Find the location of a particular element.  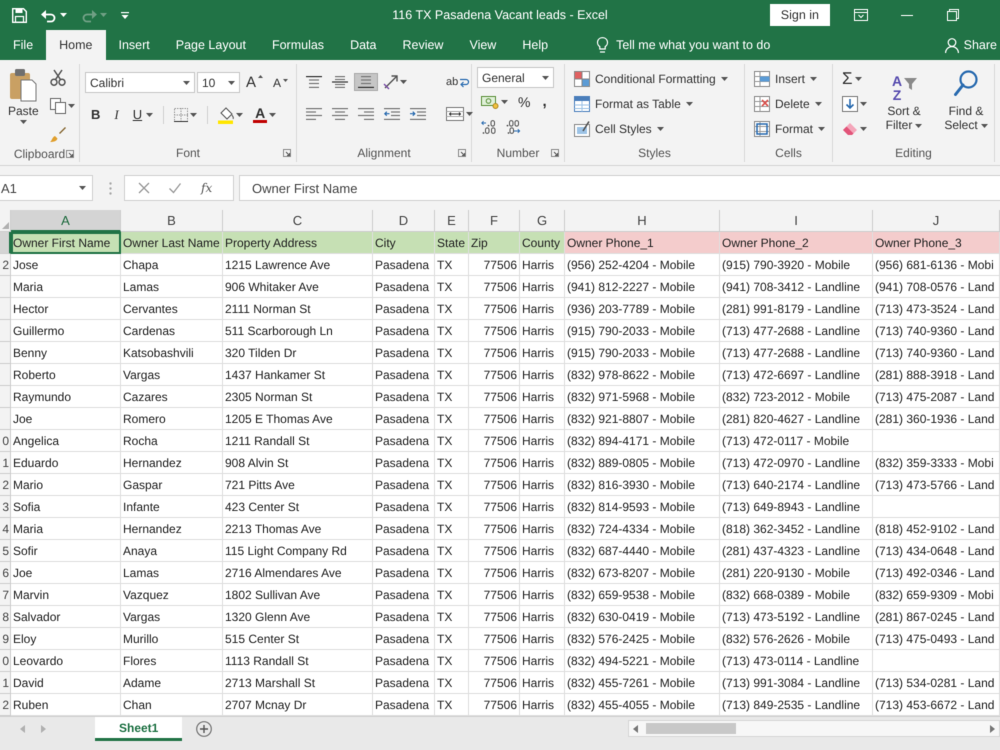

italic-button: I is located at coordinates (116, 115).